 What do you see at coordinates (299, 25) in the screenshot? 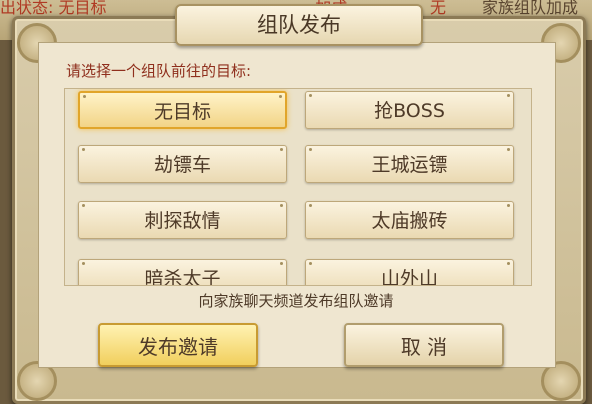
I see `dialog-title: 组队发布` at bounding box center [299, 25].